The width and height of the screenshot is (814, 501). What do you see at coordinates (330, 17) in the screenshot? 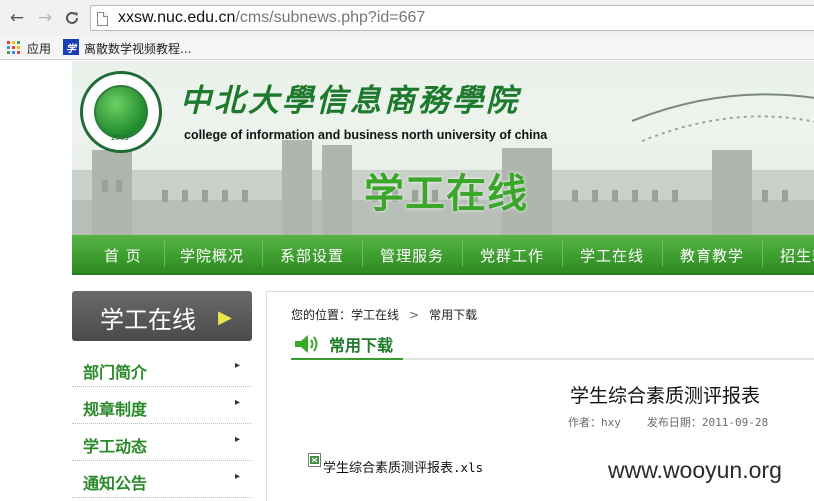
I see `url-path: /cms/subnews.php?id=667` at bounding box center [330, 17].